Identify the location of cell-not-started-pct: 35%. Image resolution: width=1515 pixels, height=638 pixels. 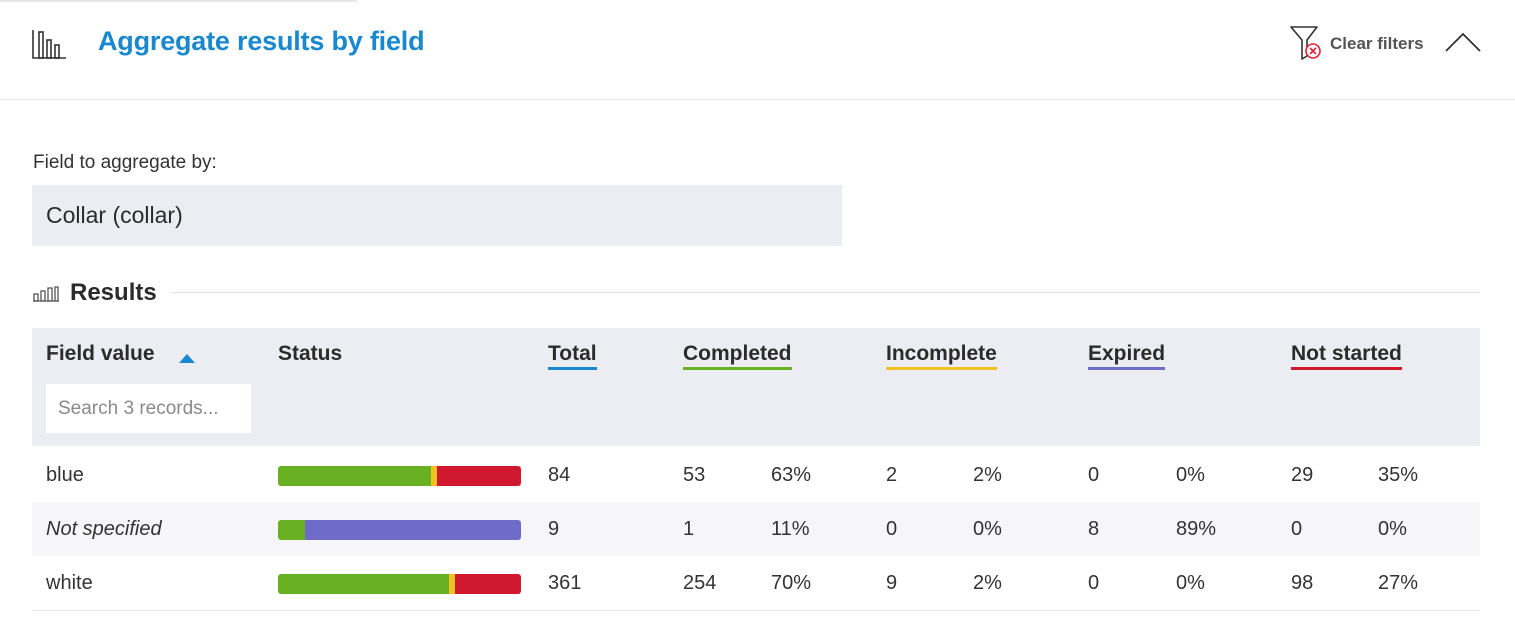
(1398, 475).